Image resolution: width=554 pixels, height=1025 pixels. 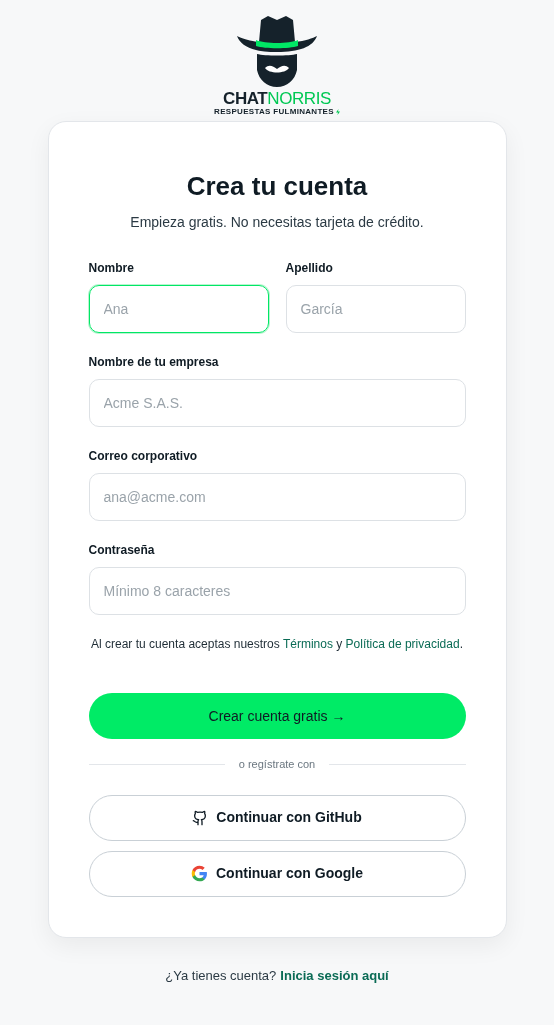 What do you see at coordinates (111, 268) in the screenshot?
I see `field-label: Nombre` at bounding box center [111, 268].